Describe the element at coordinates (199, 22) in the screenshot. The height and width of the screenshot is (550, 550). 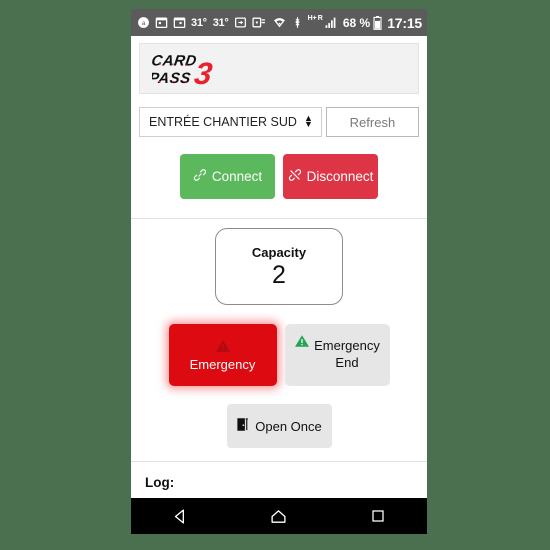
I see `weather-temp-1: 31°` at that location.